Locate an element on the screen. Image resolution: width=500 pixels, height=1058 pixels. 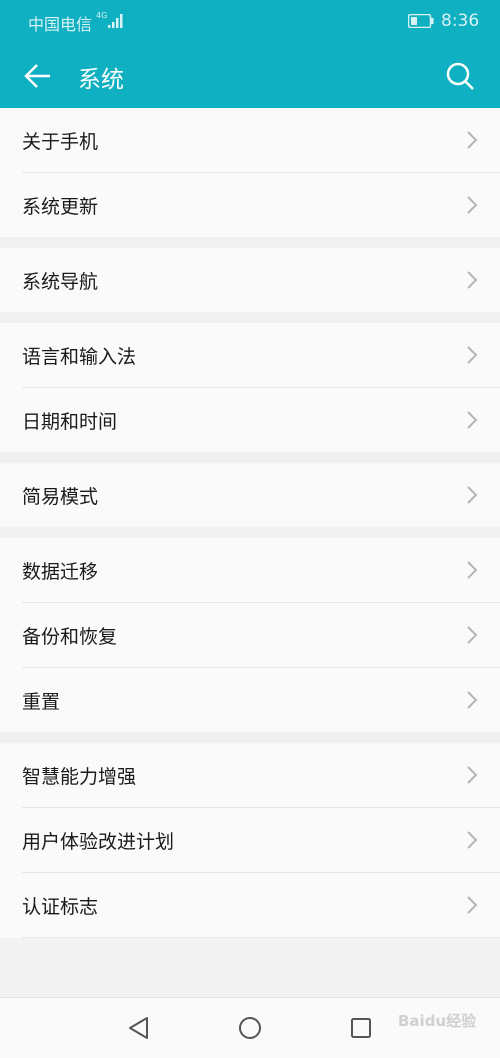
settings-item-reset: 重置 is located at coordinates (261, 700).